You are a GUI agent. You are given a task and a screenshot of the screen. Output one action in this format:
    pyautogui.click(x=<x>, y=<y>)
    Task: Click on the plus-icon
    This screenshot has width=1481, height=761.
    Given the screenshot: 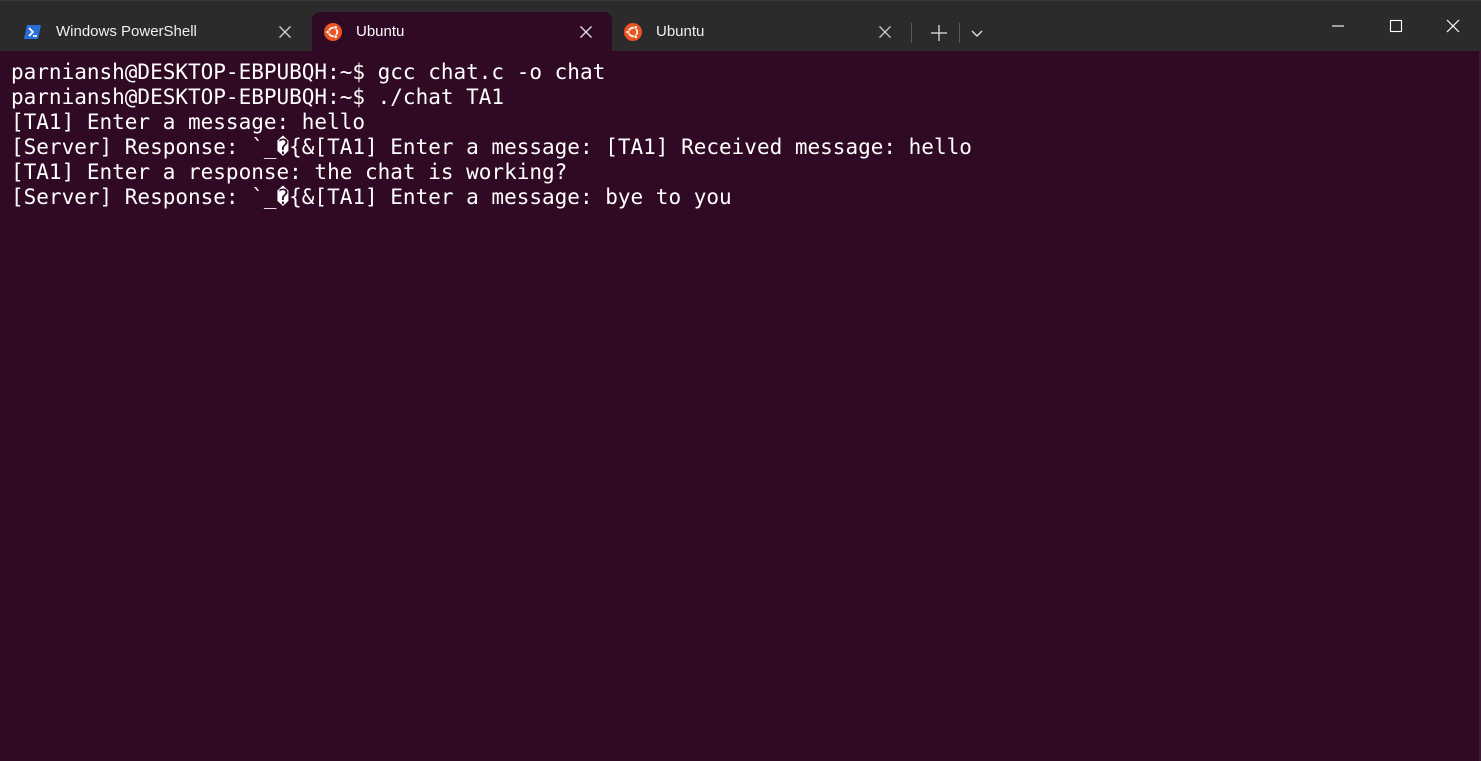 What is the action you would take?
    pyautogui.click(x=939, y=36)
    